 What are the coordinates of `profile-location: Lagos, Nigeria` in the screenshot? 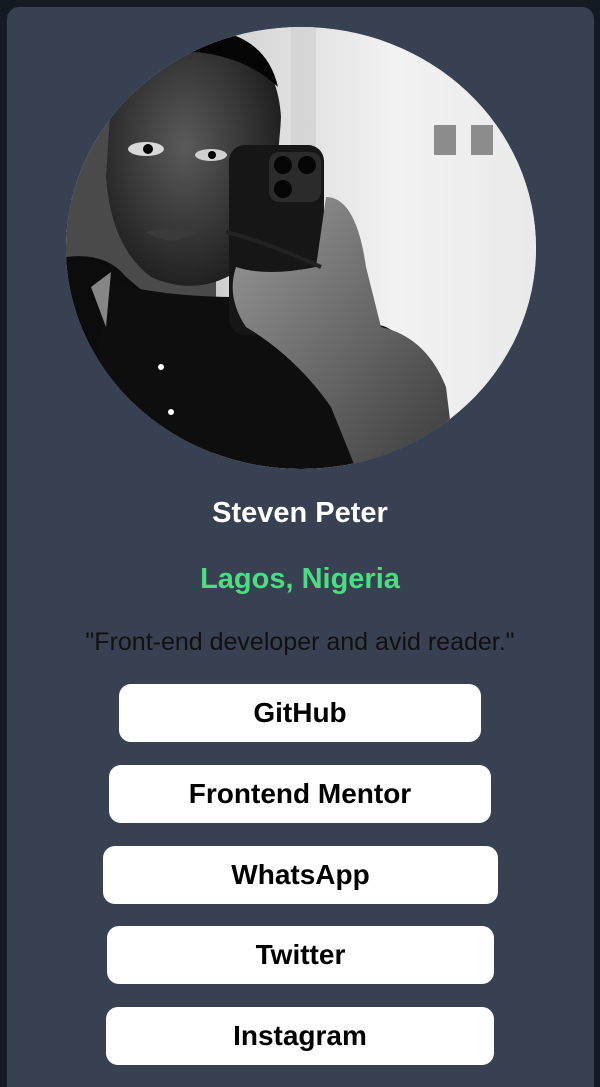 It's located at (300, 579).